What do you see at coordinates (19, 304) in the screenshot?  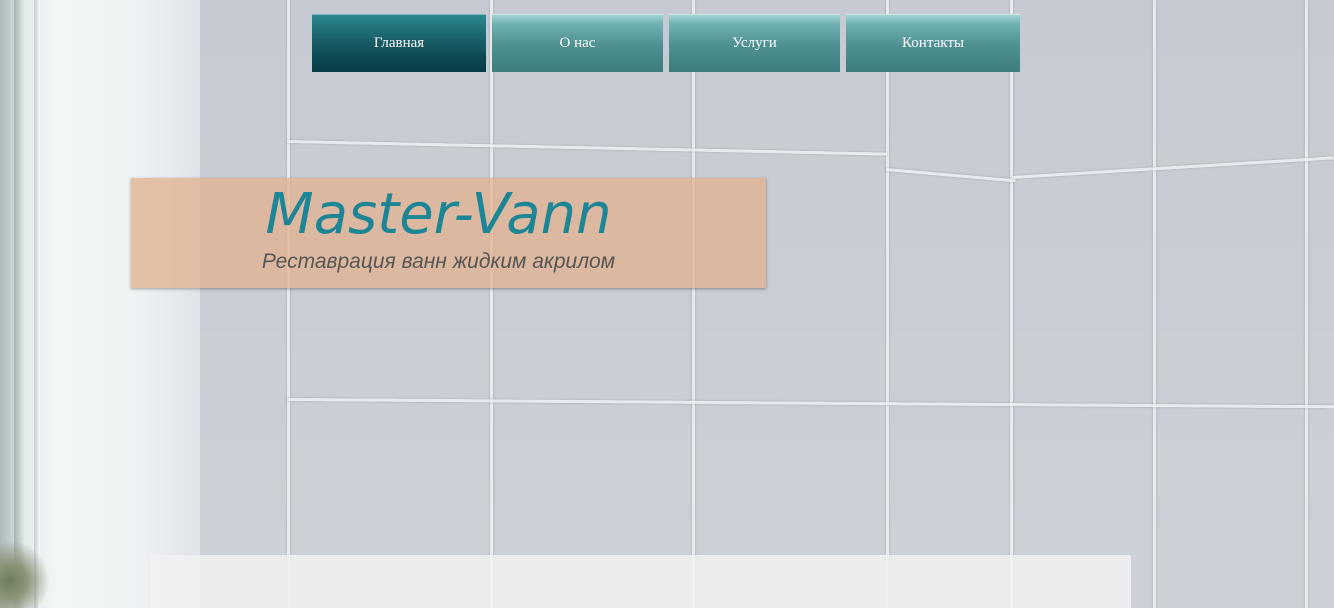 I see `window-frame` at bounding box center [19, 304].